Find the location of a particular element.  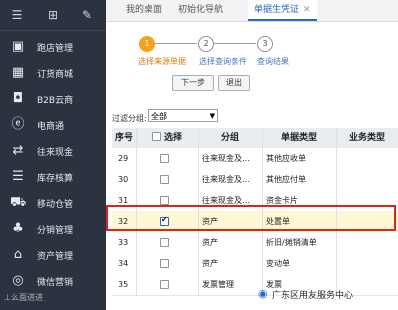

table-header: 序号 选择 分组 单据类型 业务类型 is located at coordinates (255, 138).